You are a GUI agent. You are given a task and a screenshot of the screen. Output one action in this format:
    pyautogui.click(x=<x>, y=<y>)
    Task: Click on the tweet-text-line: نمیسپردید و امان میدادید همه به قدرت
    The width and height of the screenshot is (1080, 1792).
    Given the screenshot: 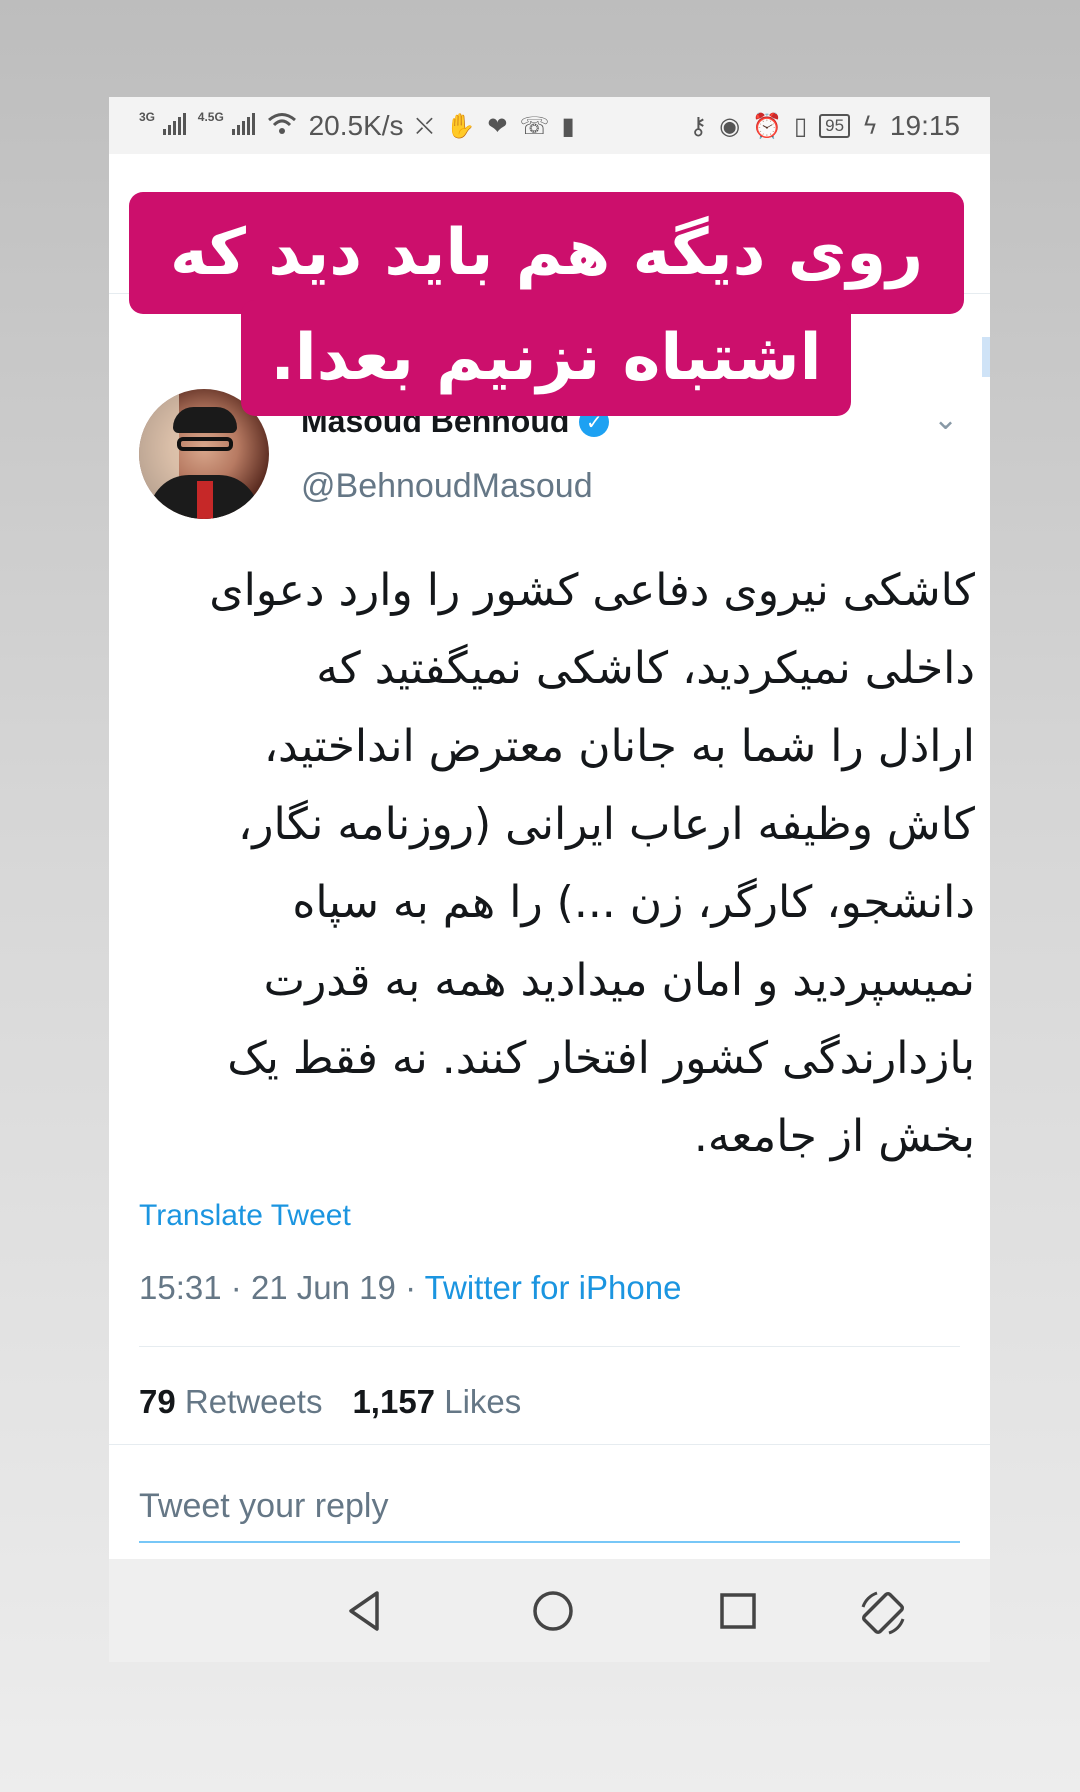 What is the action you would take?
    pyautogui.click(x=619, y=980)
    